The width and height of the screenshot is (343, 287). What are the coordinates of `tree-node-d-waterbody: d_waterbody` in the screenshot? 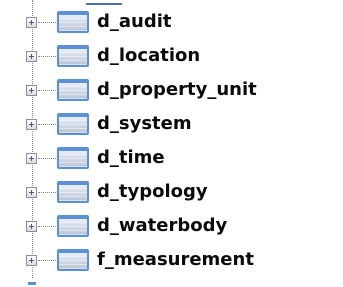 It's located at (171, 226).